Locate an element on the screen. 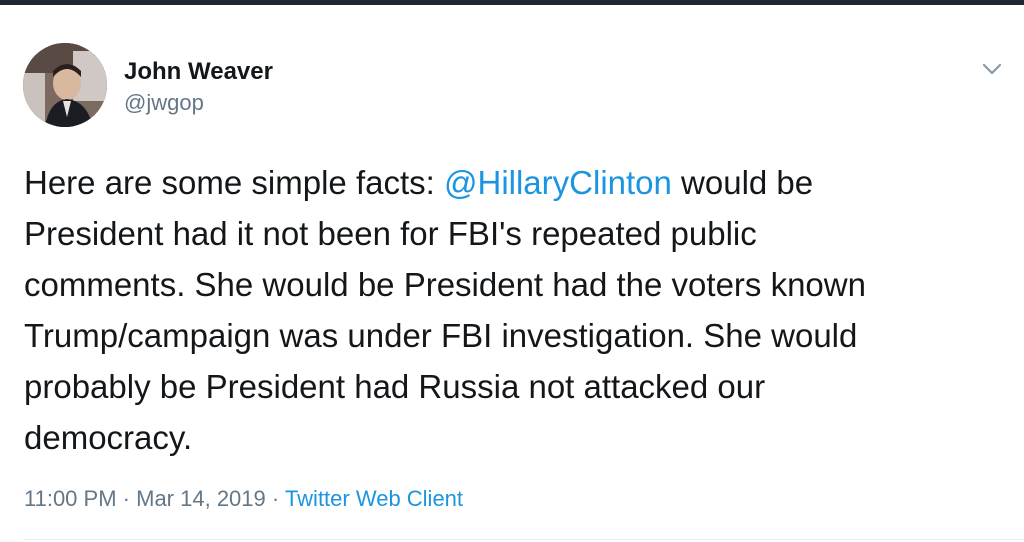  chevron-down-icon is located at coordinates (992, 69).